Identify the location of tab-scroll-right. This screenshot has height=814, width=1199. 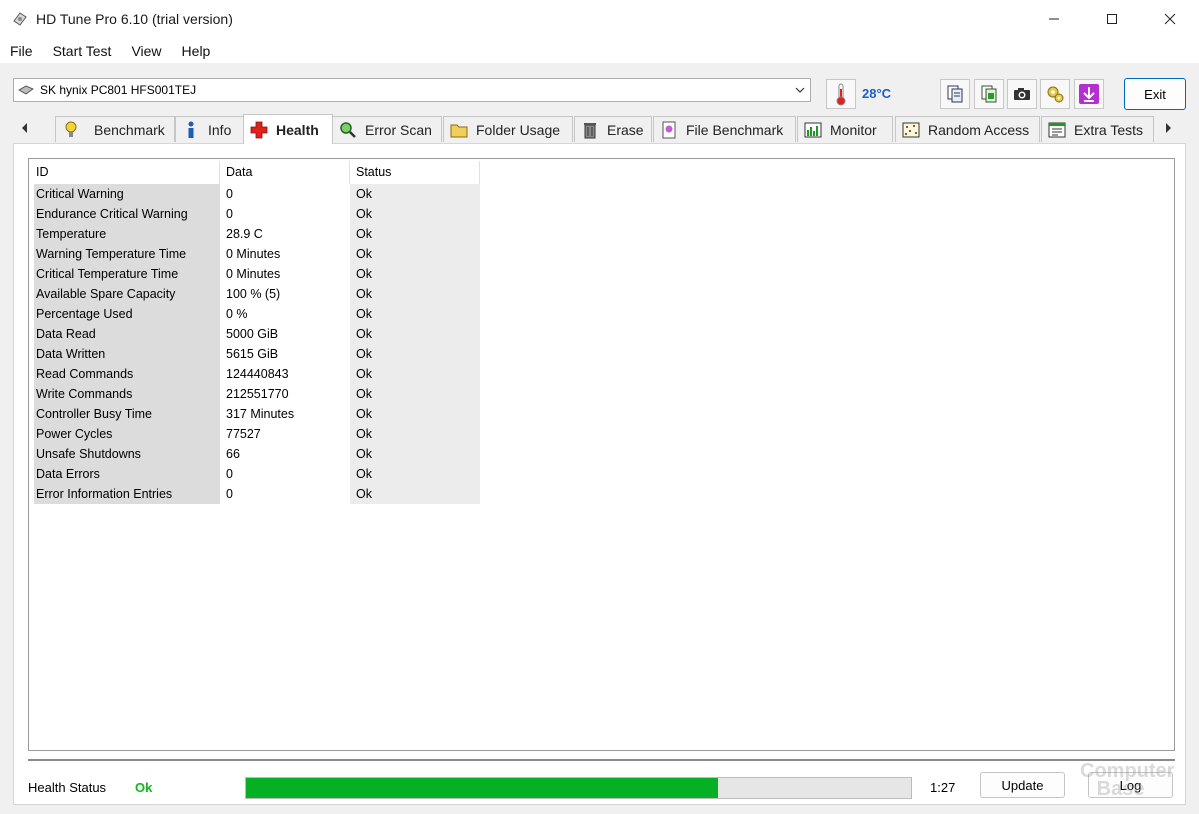
(1169, 128).